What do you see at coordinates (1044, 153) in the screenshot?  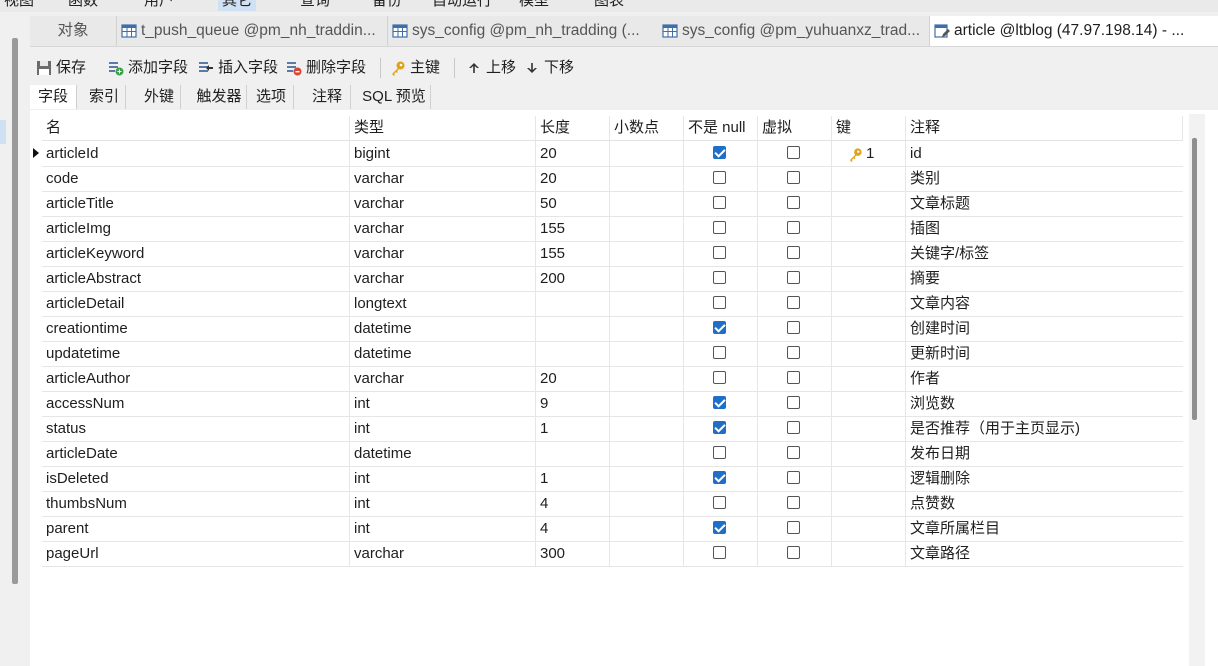 I see `field-comment: id` at bounding box center [1044, 153].